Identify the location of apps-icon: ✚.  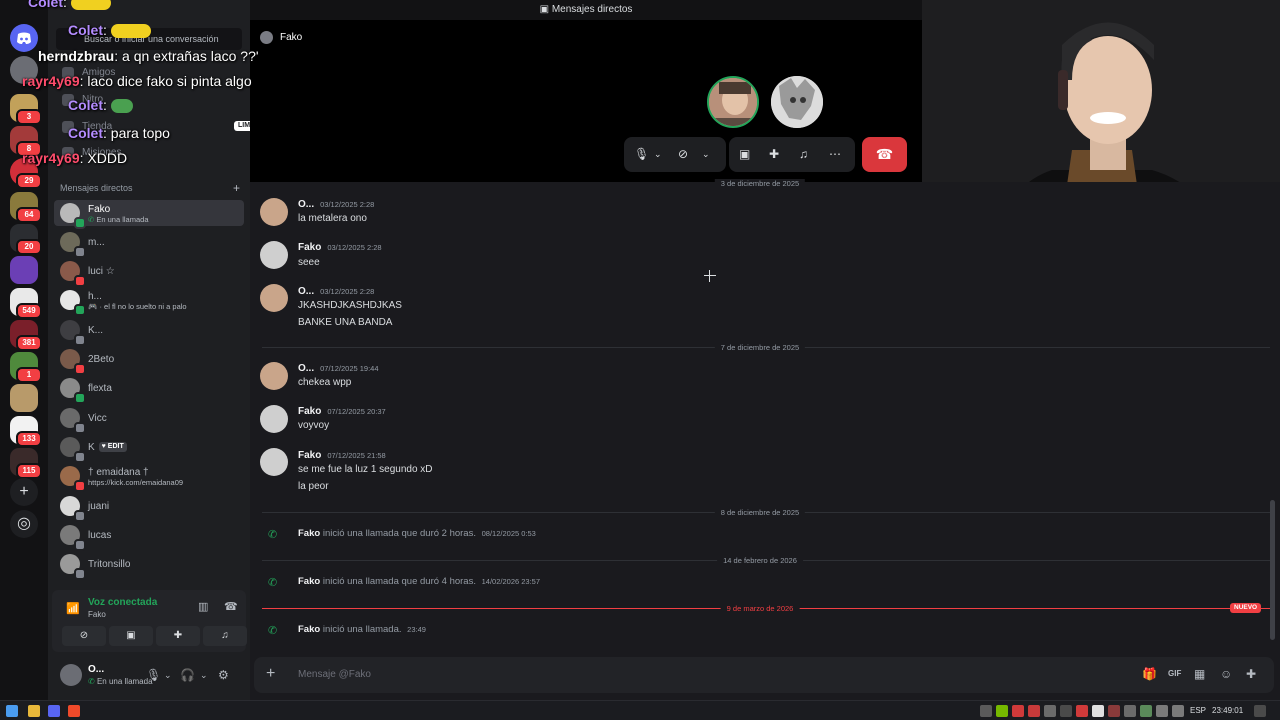
(1251, 674).